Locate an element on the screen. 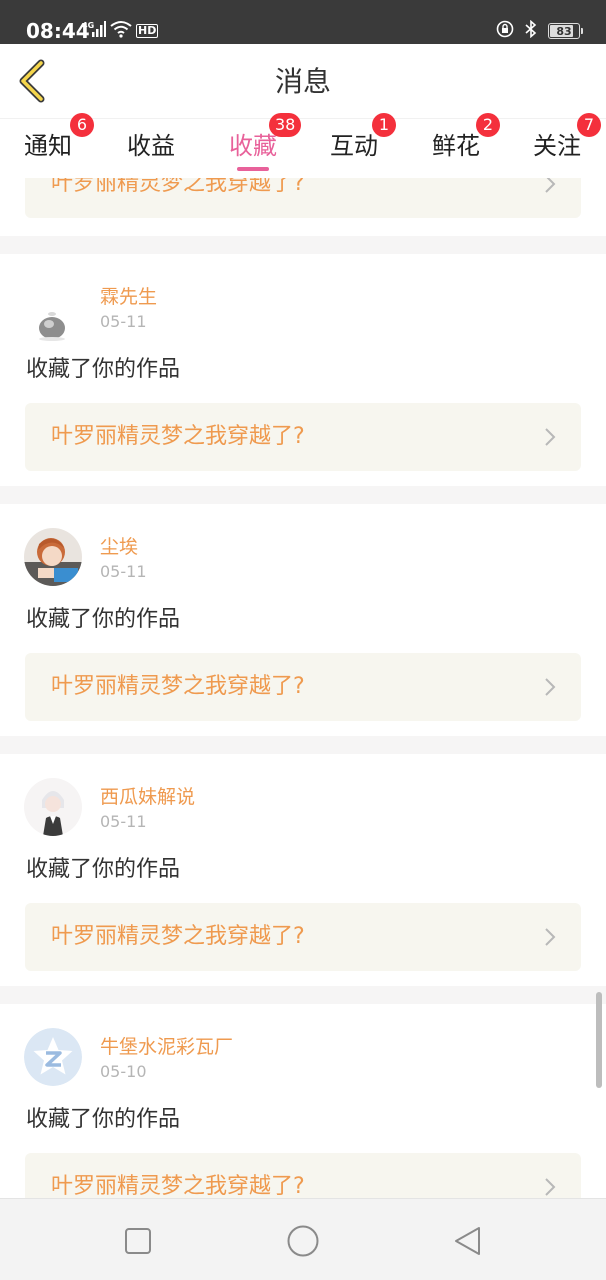 The image size is (606, 1280). username: 西瓜妹解说 is located at coordinates (147, 797).